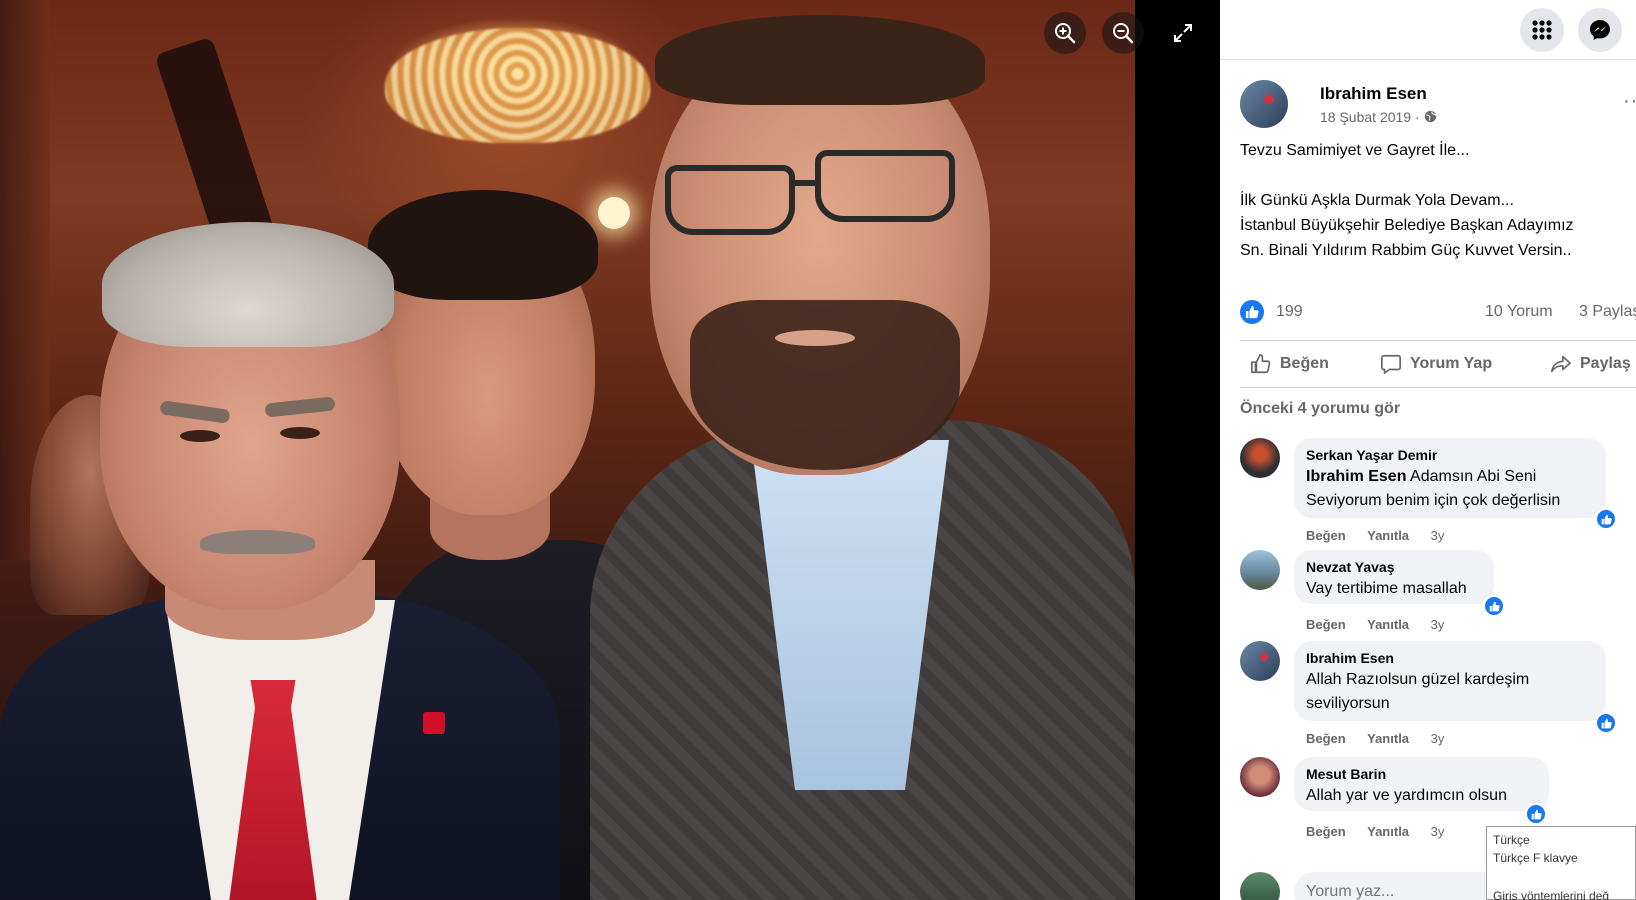 Image resolution: width=1636 pixels, height=900 pixels. Describe the element at coordinates (1430, 116) in the screenshot. I see `globe-icon` at that location.